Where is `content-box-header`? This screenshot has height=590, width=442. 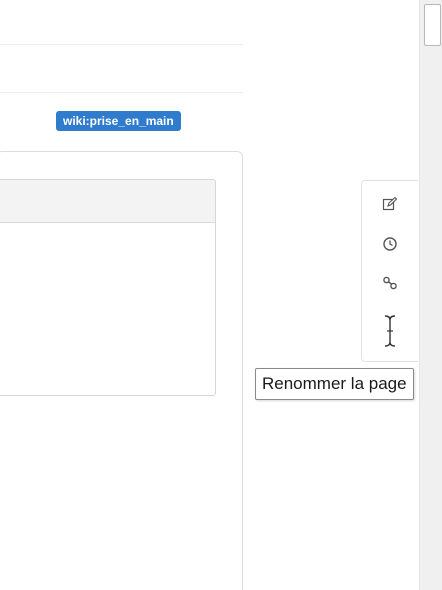
content-box-header is located at coordinates (107, 201).